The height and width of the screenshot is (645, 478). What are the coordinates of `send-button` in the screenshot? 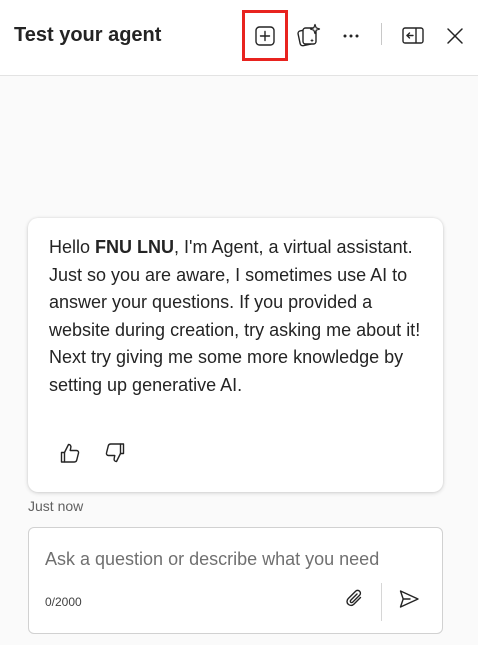 It's located at (409, 601).